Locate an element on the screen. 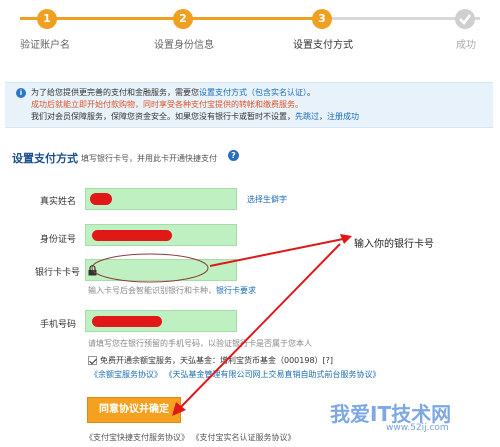 The height and width of the screenshot is (447, 500). bank-card-input is located at coordinates (161, 270).